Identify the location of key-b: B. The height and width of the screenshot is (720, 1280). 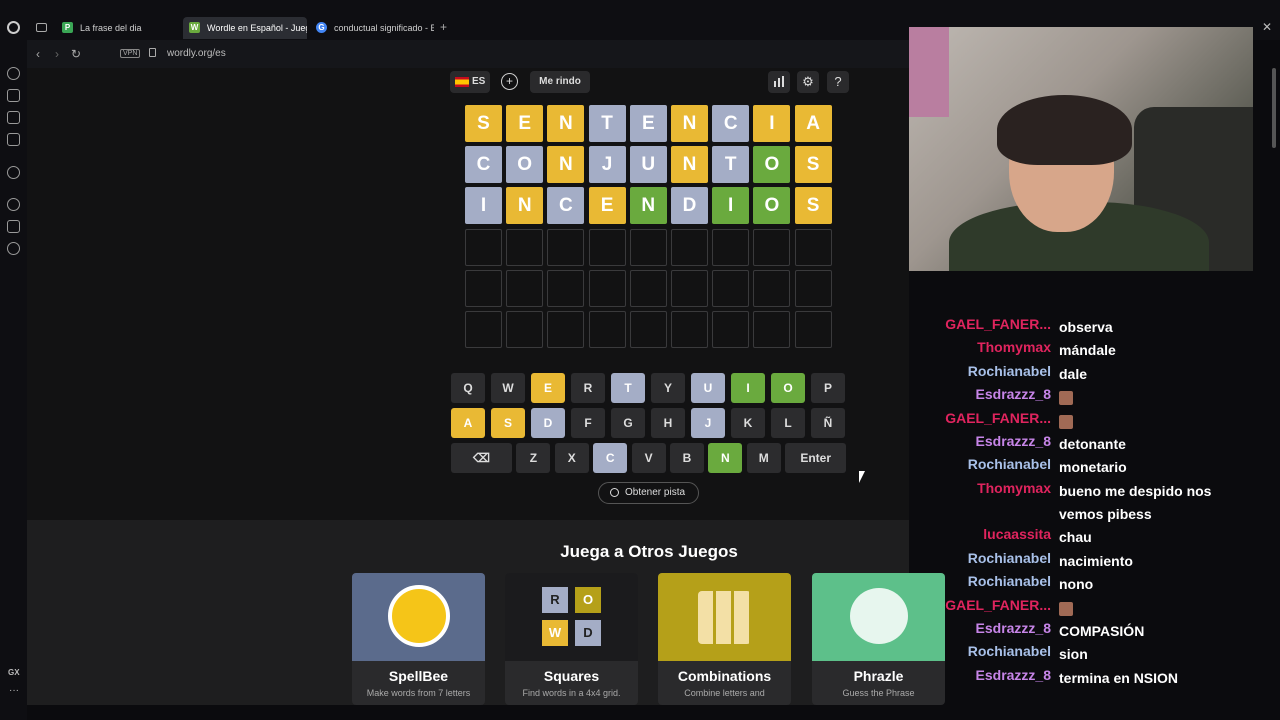
(687, 458).